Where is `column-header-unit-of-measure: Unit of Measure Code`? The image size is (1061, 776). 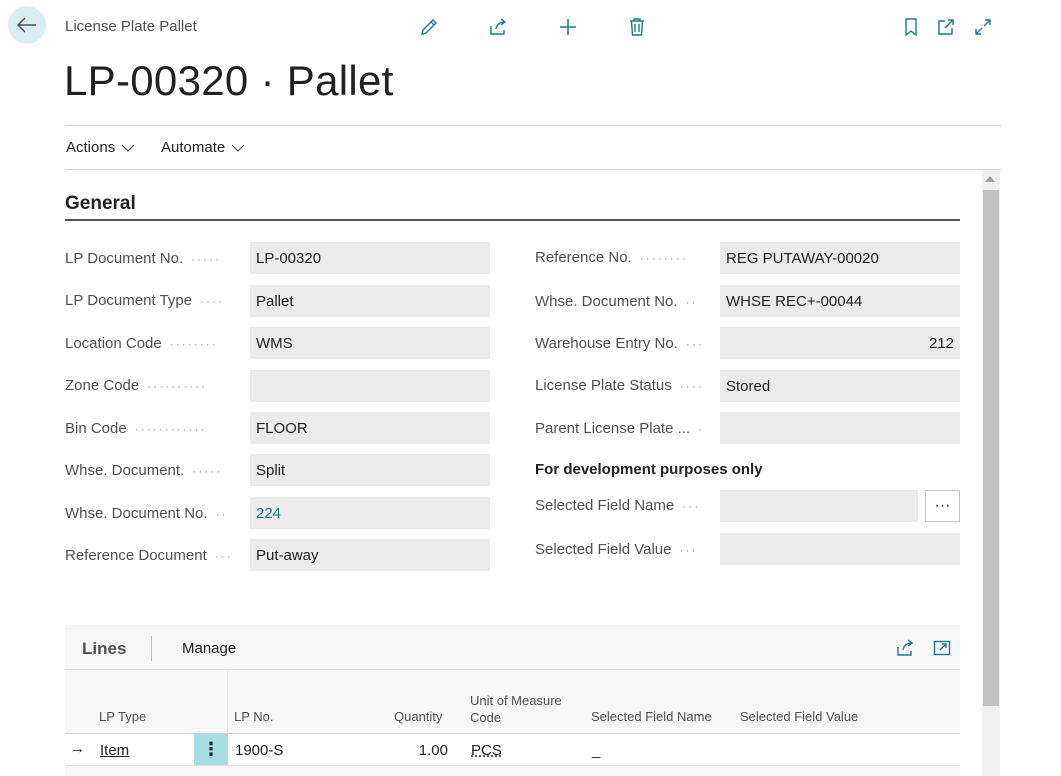
column-header-unit-of-measure: Unit of Measure Code is located at coordinates (516, 709).